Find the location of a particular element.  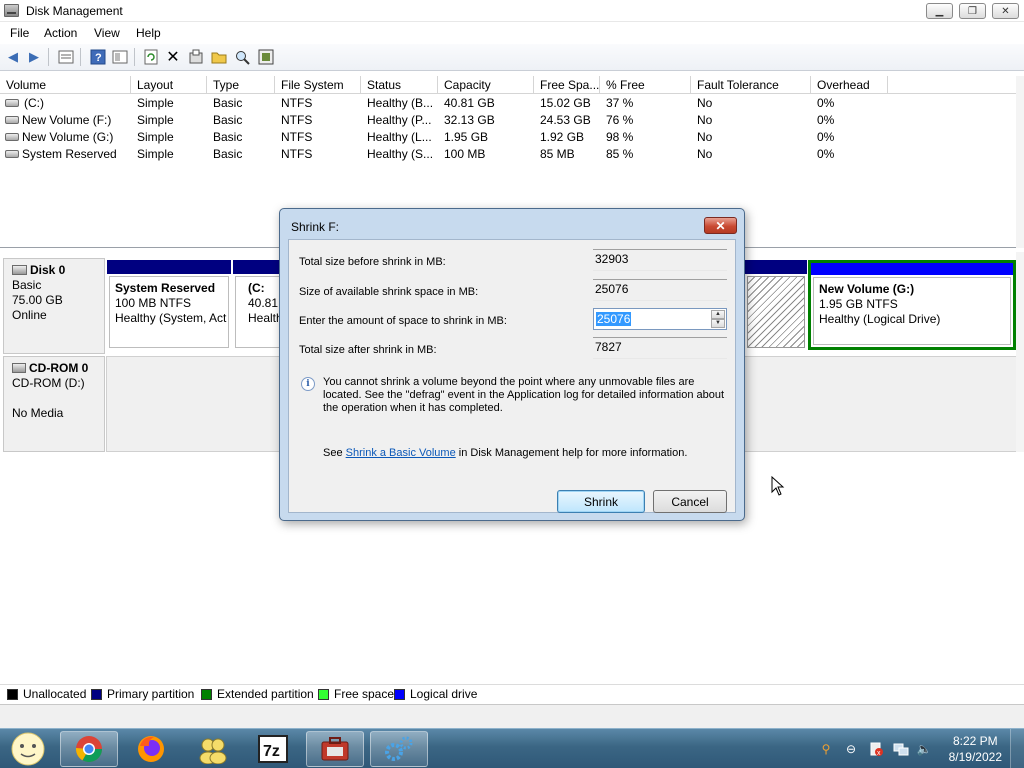

logical-drive-bar is located at coordinates (912, 269).